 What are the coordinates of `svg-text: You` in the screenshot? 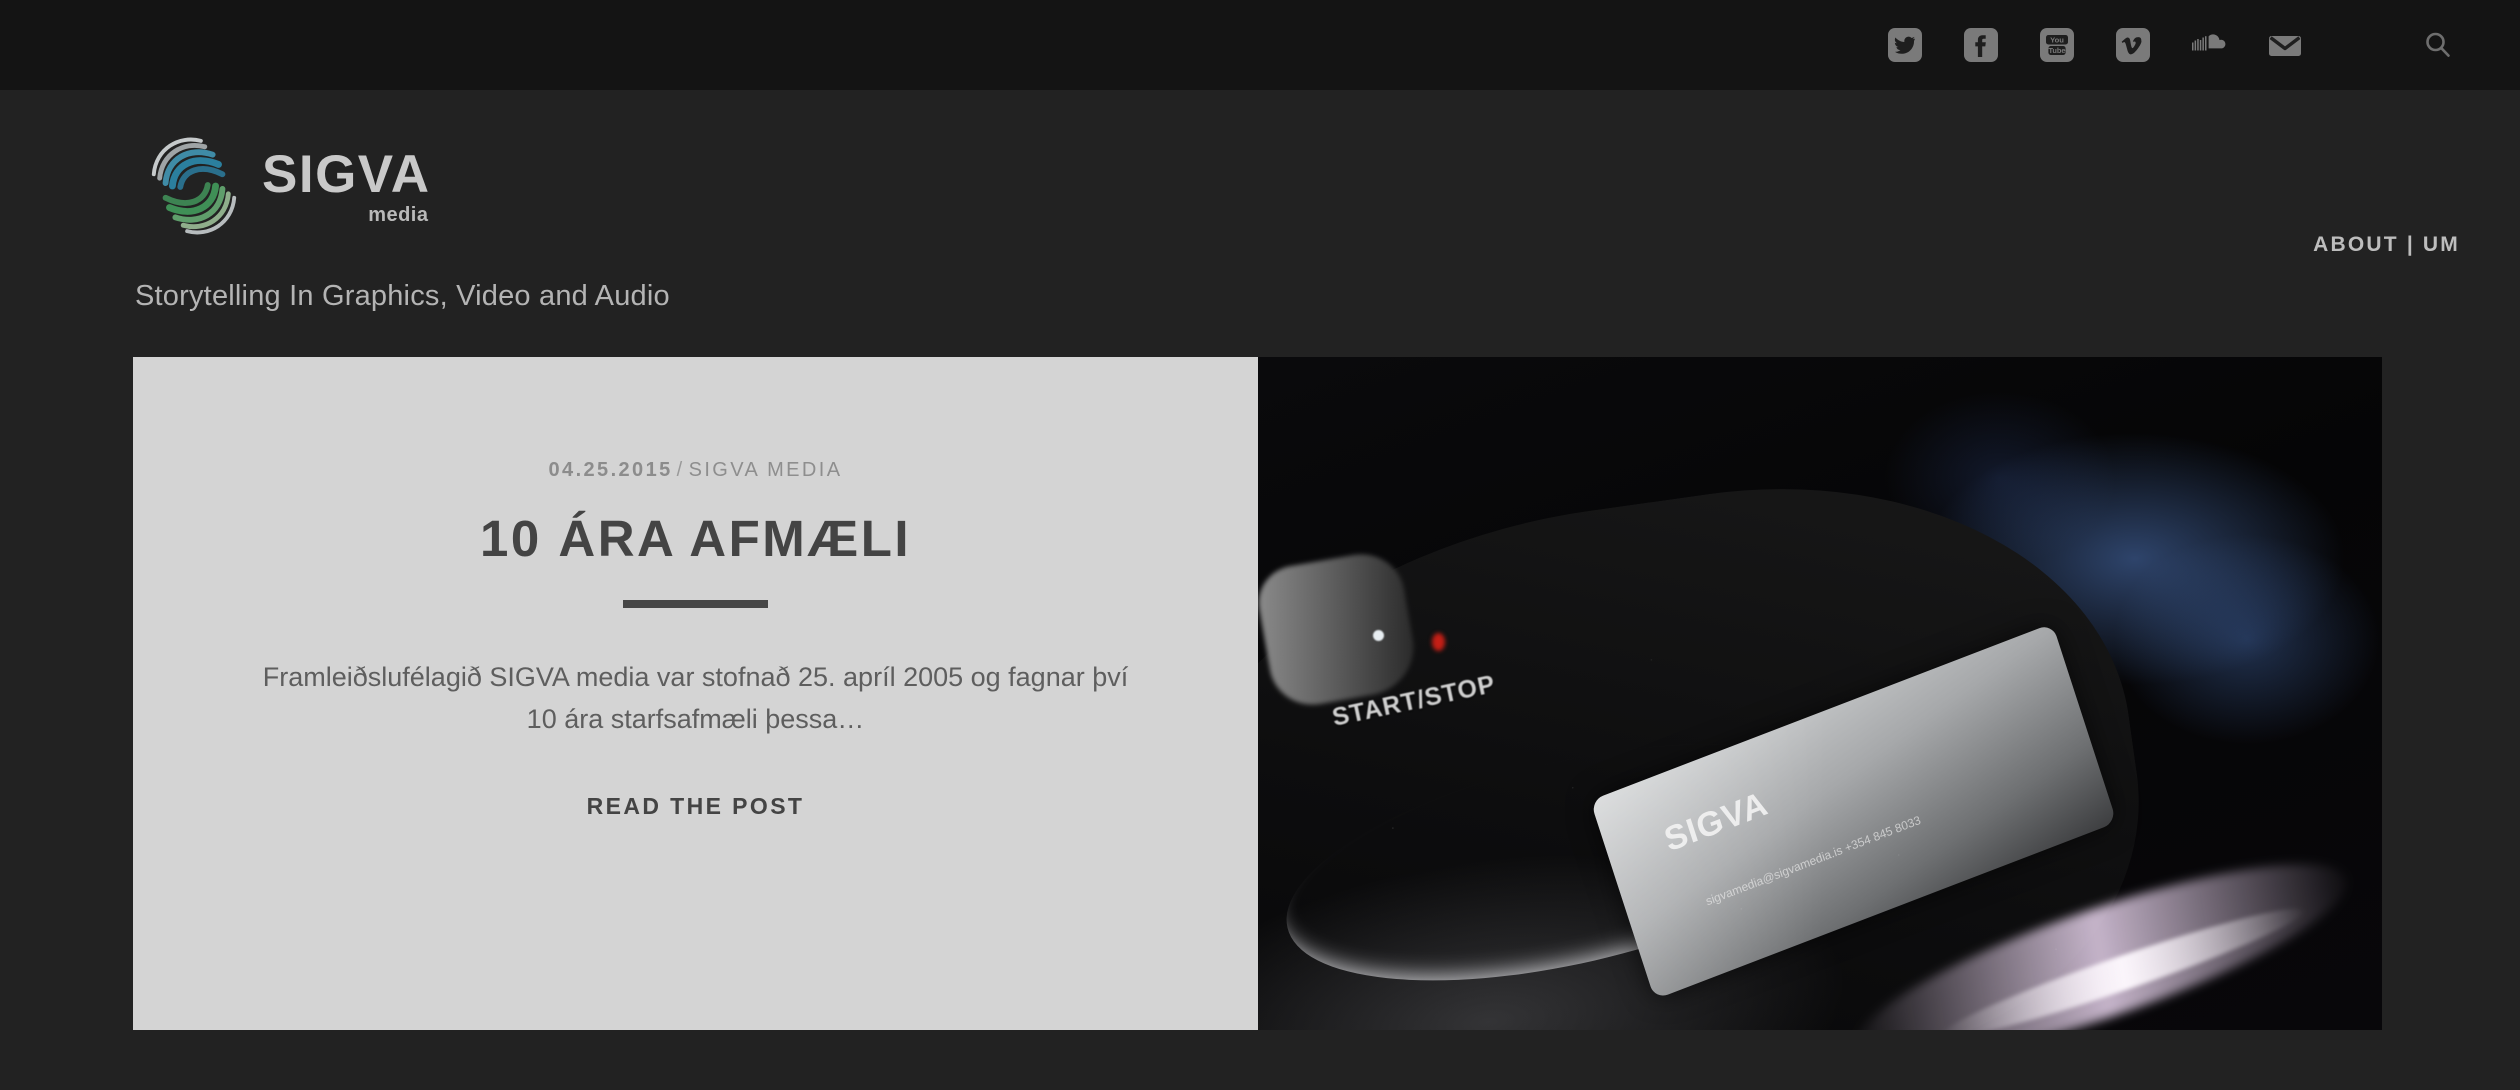 It's located at (2057, 40).